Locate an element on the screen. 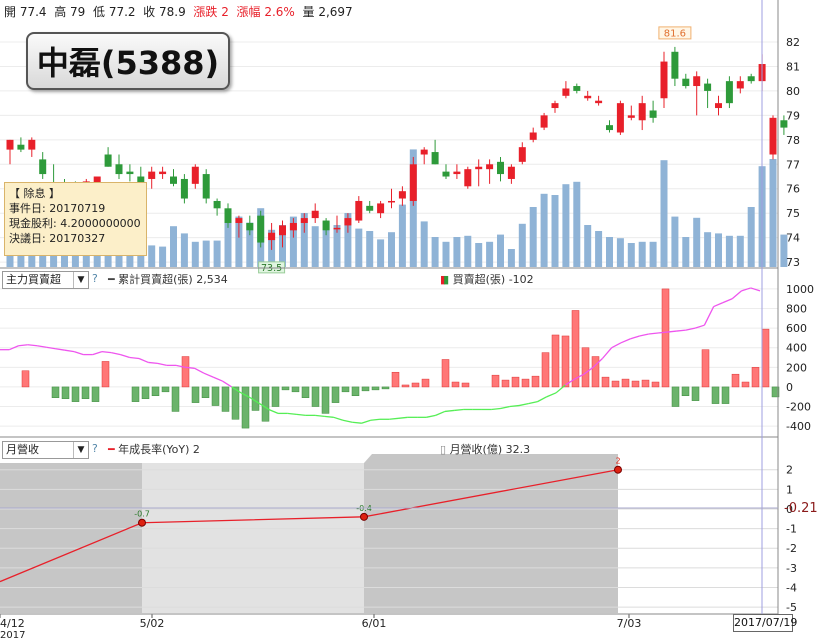 The image size is (820, 643). price-tick-label: 79 is located at coordinates (793, 115).